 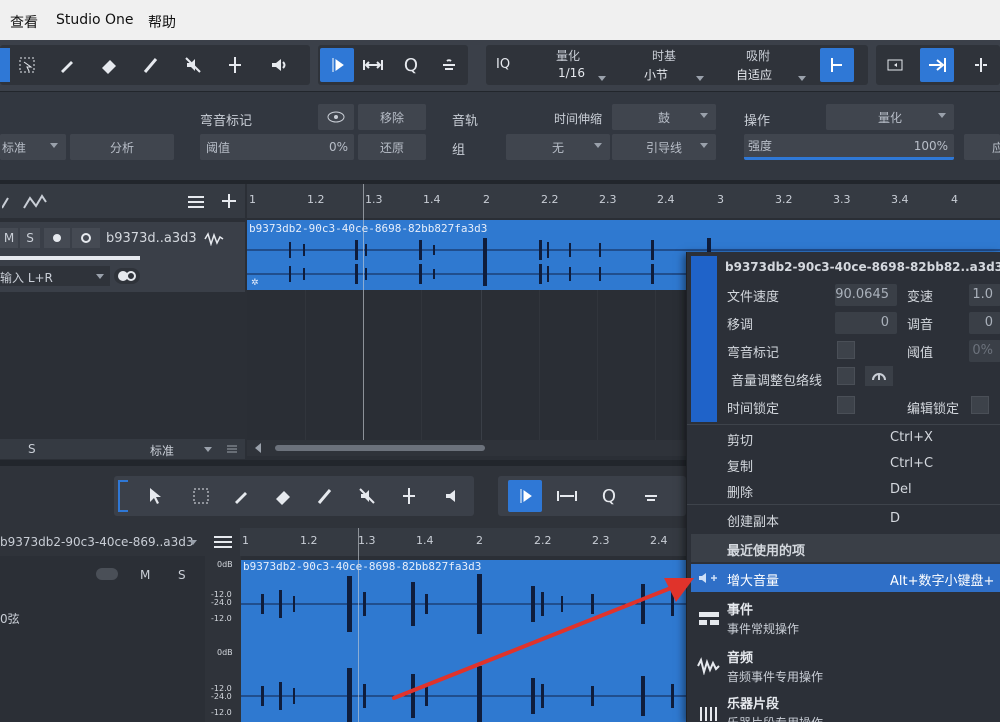 I want to click on editor-follow-button, so click(x=525, y=496).